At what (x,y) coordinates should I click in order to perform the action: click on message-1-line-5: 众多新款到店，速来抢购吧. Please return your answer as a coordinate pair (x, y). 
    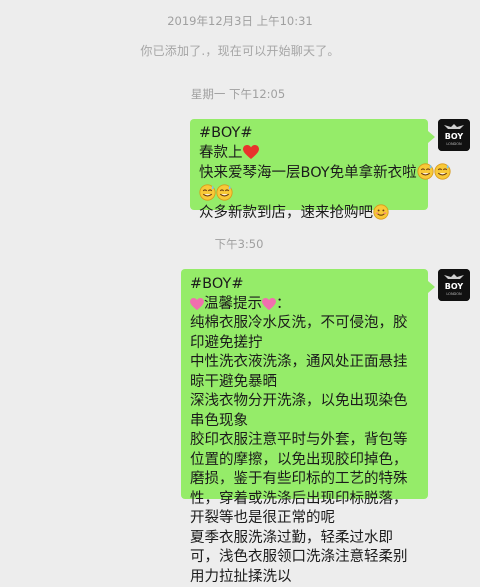
    Looking at the image, I should click on (309, 214).